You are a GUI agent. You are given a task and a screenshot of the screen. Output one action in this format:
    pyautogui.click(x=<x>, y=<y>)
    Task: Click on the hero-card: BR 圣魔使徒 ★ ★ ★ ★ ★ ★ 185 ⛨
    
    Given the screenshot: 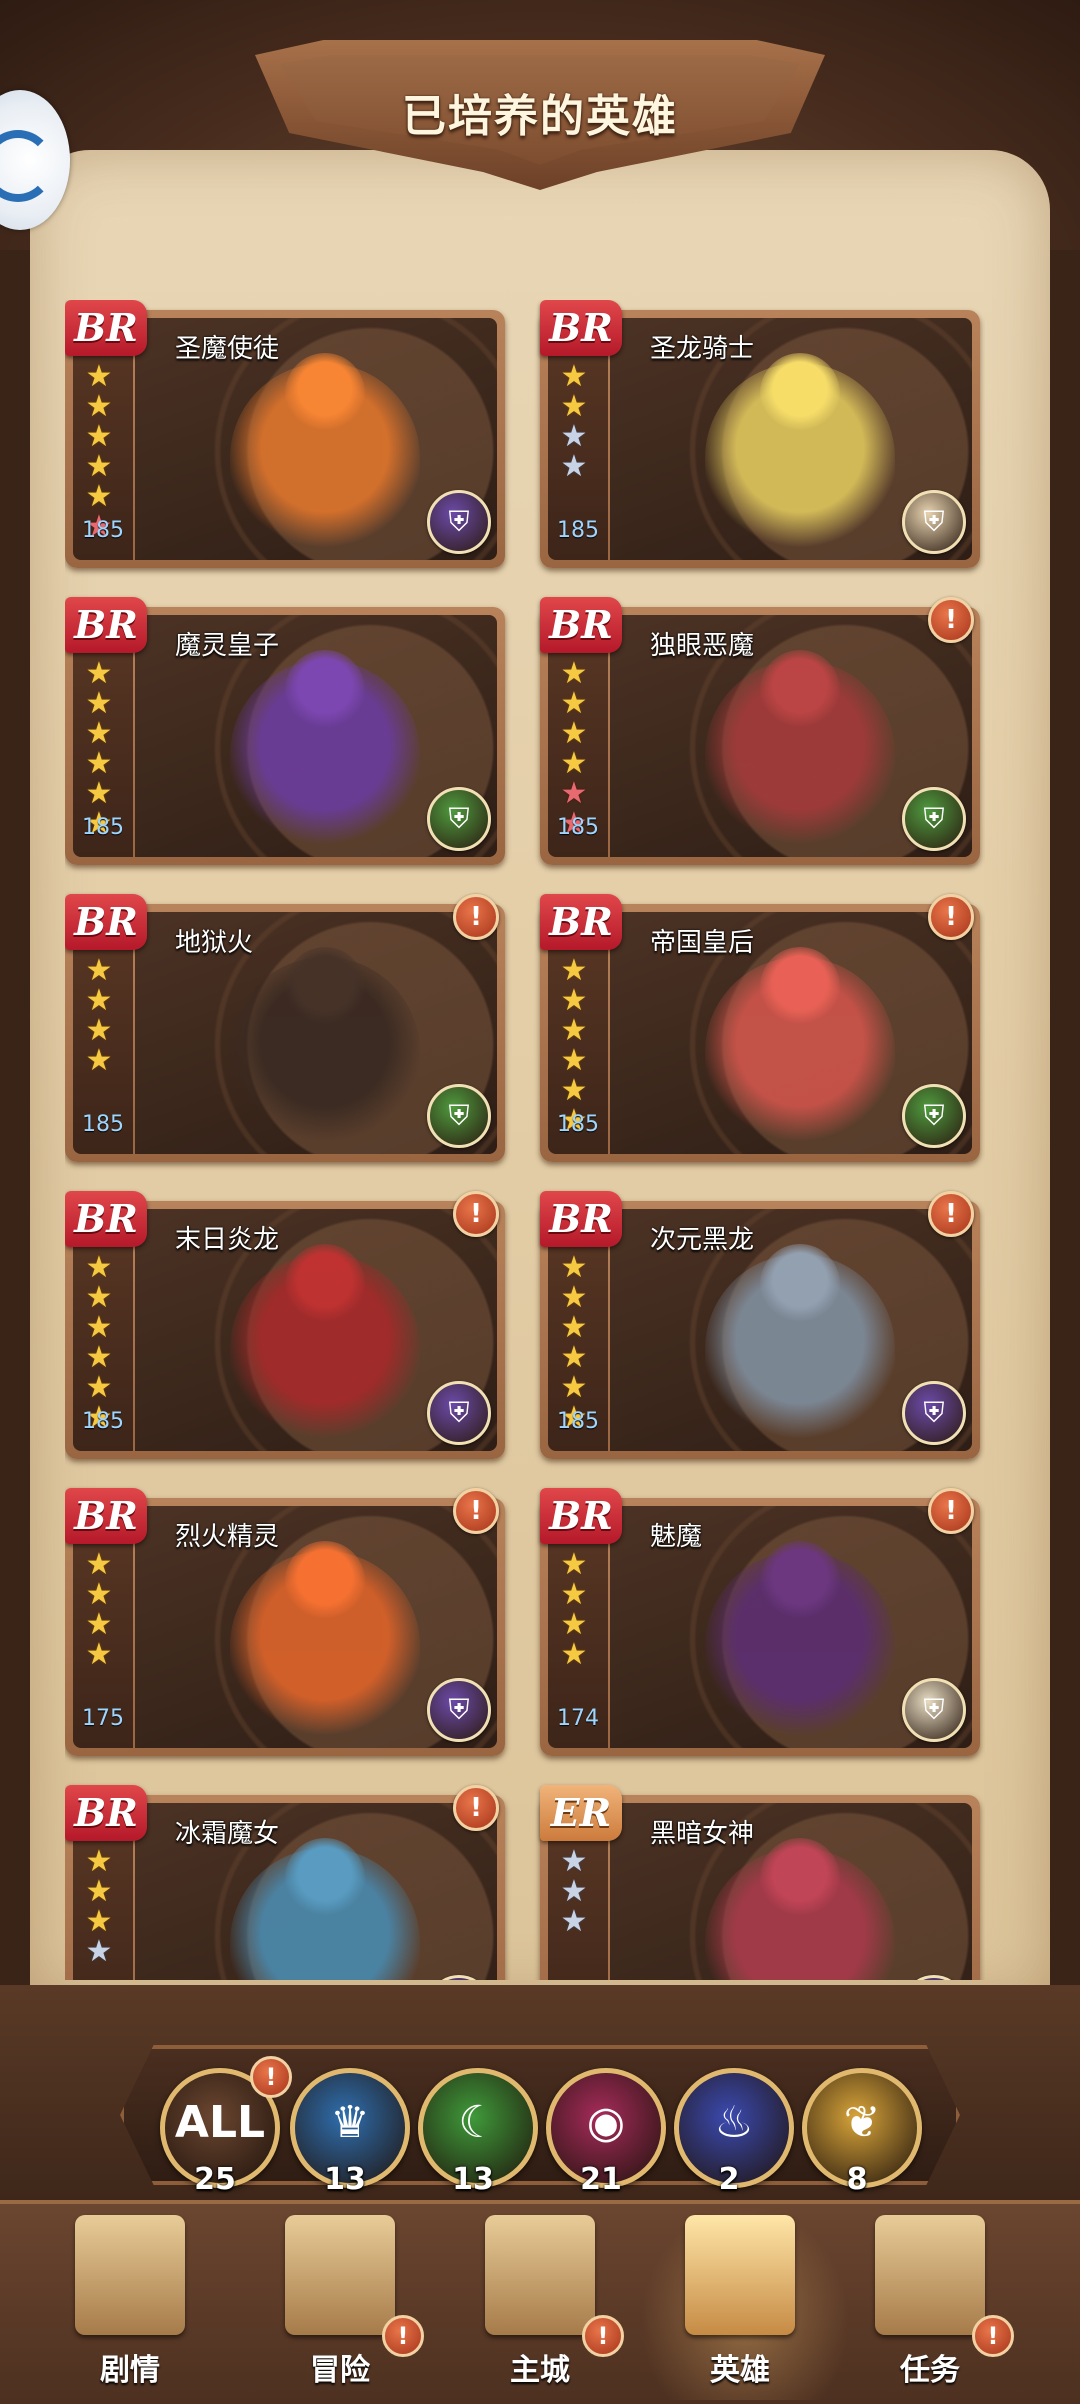 What is the action you would take?
    pyautogui.click(x=285, y=434)
    